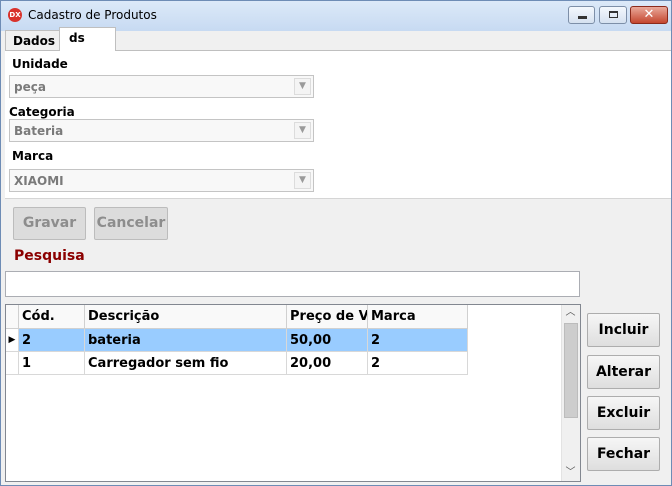 The height and width of the screenshot is (486, 672). What do you see at coordinates (623, 372) in the screenshot?
I see `alterar-button: Alterar` at bounding box center [623, 372].